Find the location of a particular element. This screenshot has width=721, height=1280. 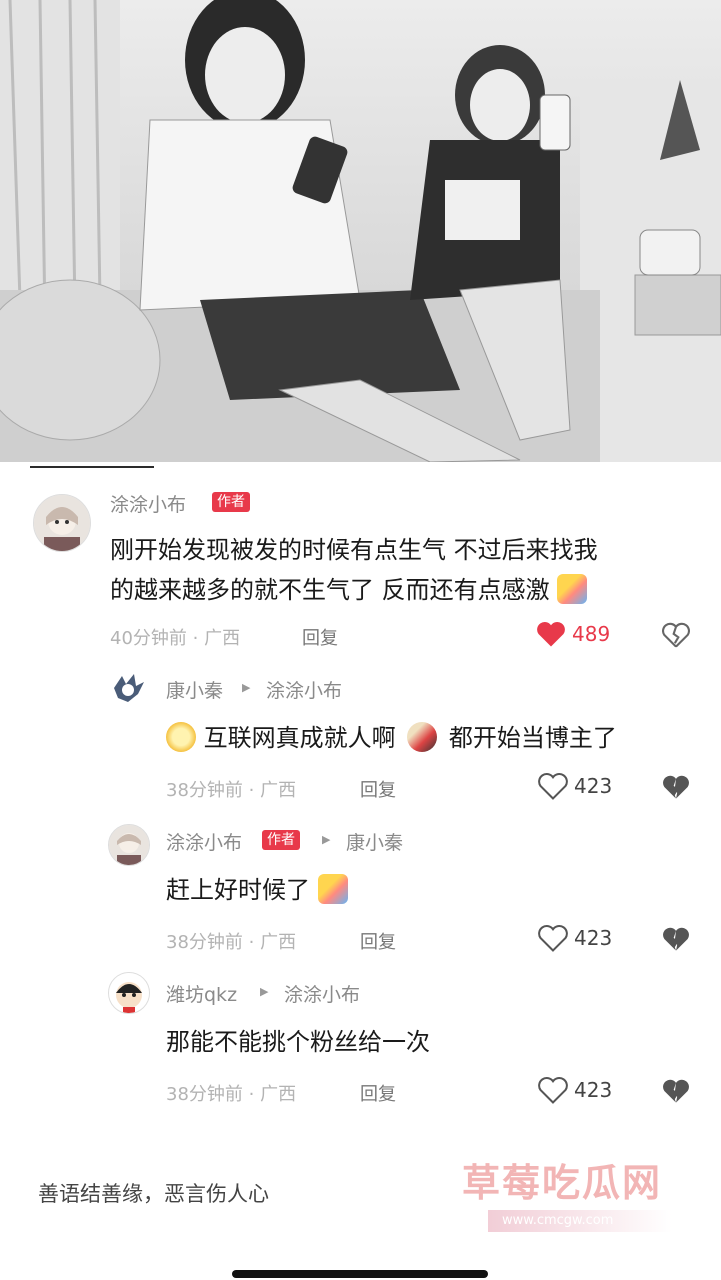

comment-text-wrap: 互联网真成就人啊 都开始当博主了 is located at coordinates (391, 738).